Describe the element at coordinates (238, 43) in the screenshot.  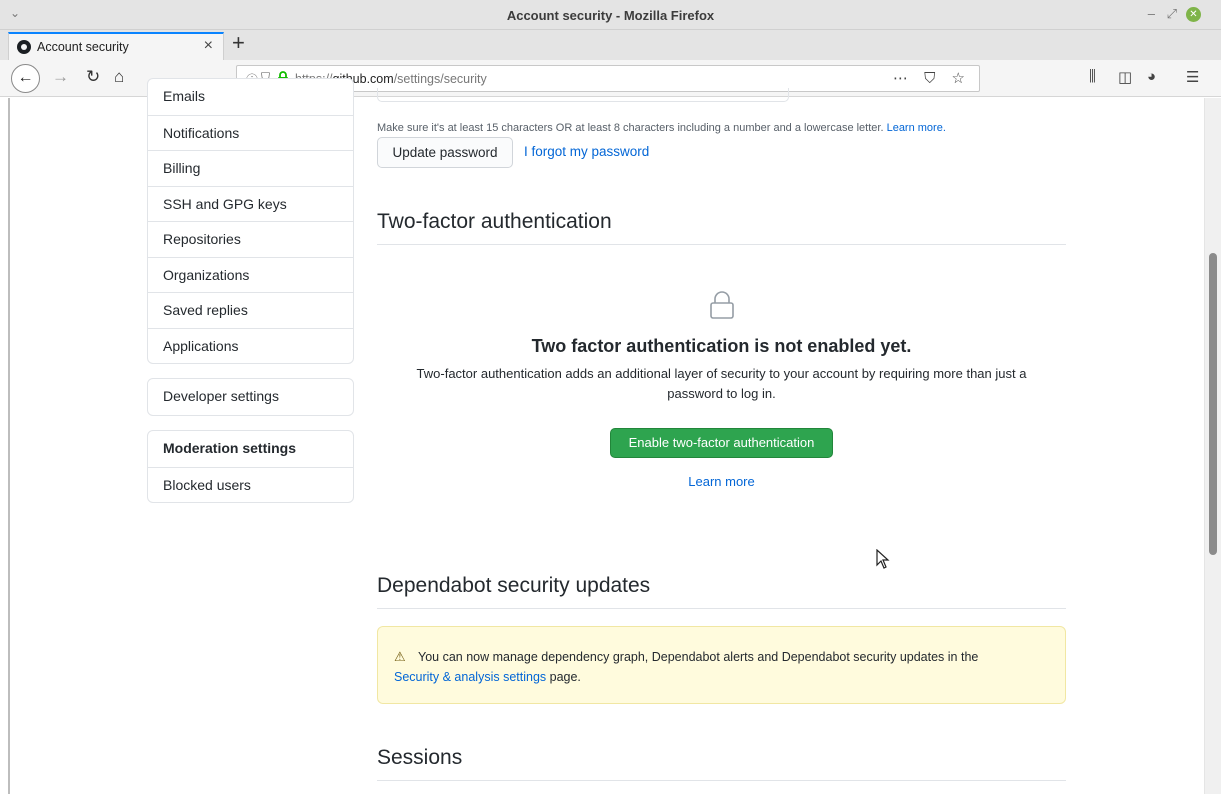
I see `new-tab-icon: +` at that location.